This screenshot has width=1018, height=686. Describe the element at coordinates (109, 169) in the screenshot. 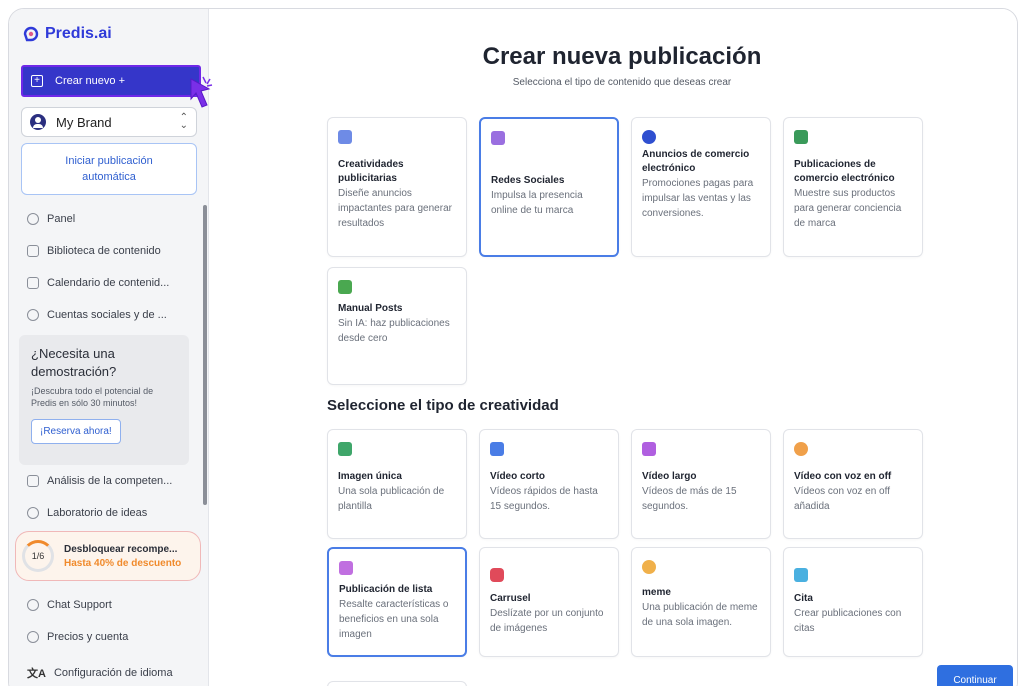

I see `auto-publish-button: Iniciar publicación automática` at that location.